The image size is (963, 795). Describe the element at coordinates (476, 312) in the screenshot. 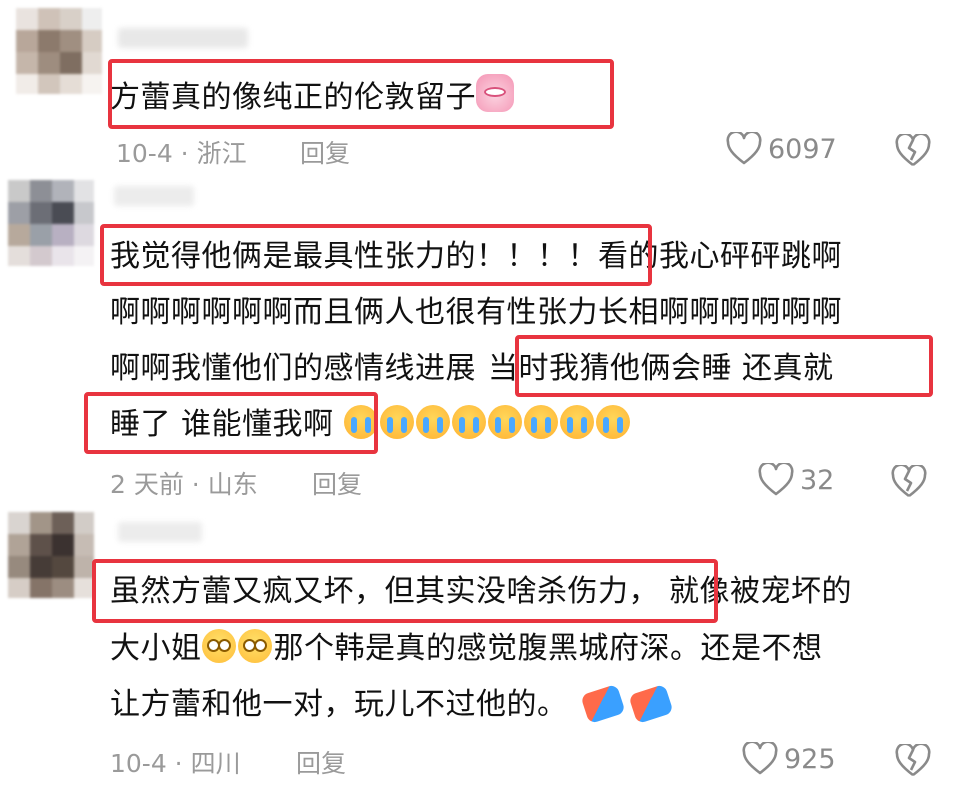

I see `comment-text-line-2: 啊啊啊啊啊啊而且俩人也很有性张力长相啊啊啊啊啊啊` at that location.